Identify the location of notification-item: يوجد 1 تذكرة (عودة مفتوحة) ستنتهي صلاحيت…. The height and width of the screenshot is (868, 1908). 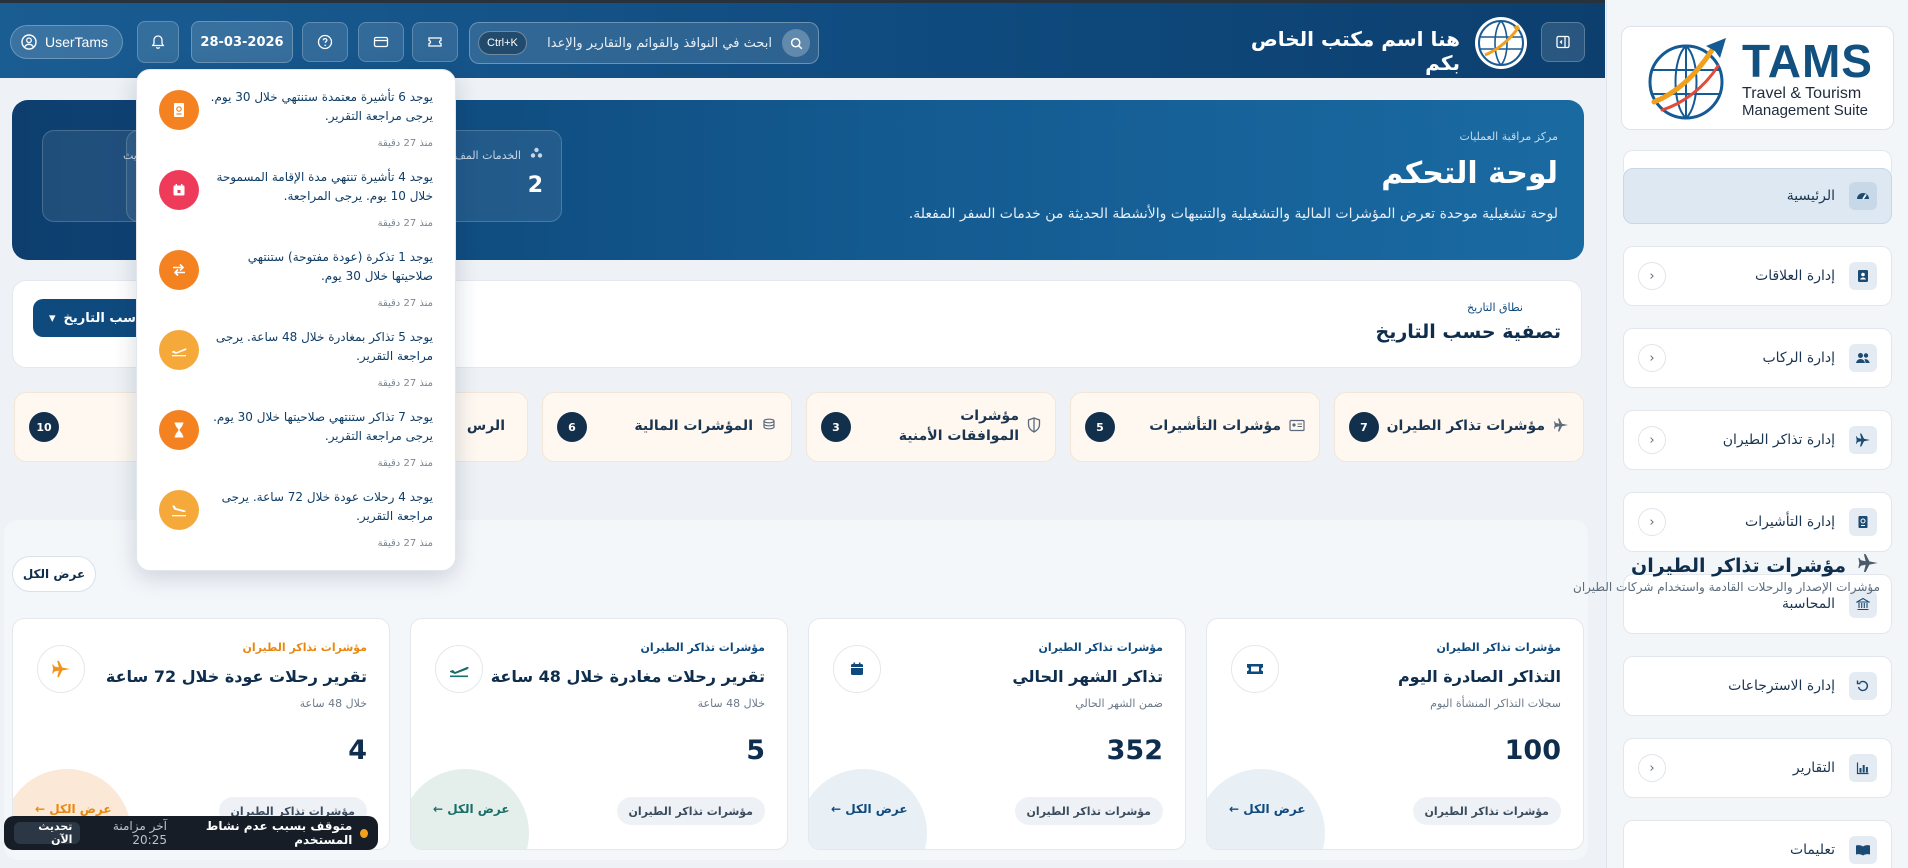
(296, 270).